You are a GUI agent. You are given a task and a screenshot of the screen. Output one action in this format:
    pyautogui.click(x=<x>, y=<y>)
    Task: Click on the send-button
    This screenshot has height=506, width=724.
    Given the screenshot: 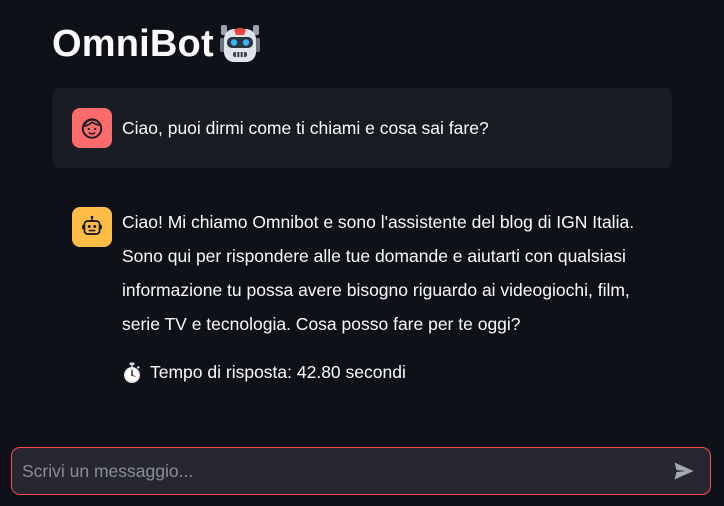 What is the action you would take?
    pyautogui.click(x=684, y=471)
    